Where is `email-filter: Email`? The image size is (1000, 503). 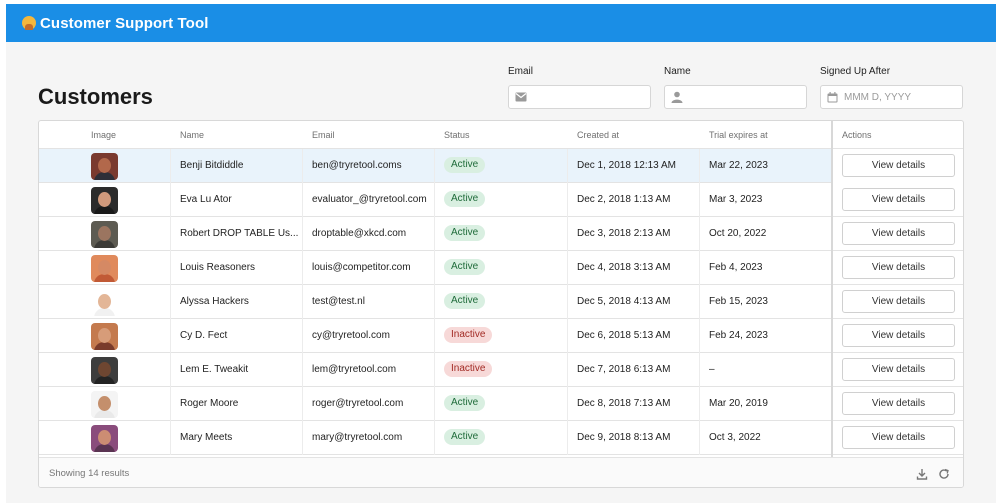 email-filter: Email is located at coordinates (579, 87).